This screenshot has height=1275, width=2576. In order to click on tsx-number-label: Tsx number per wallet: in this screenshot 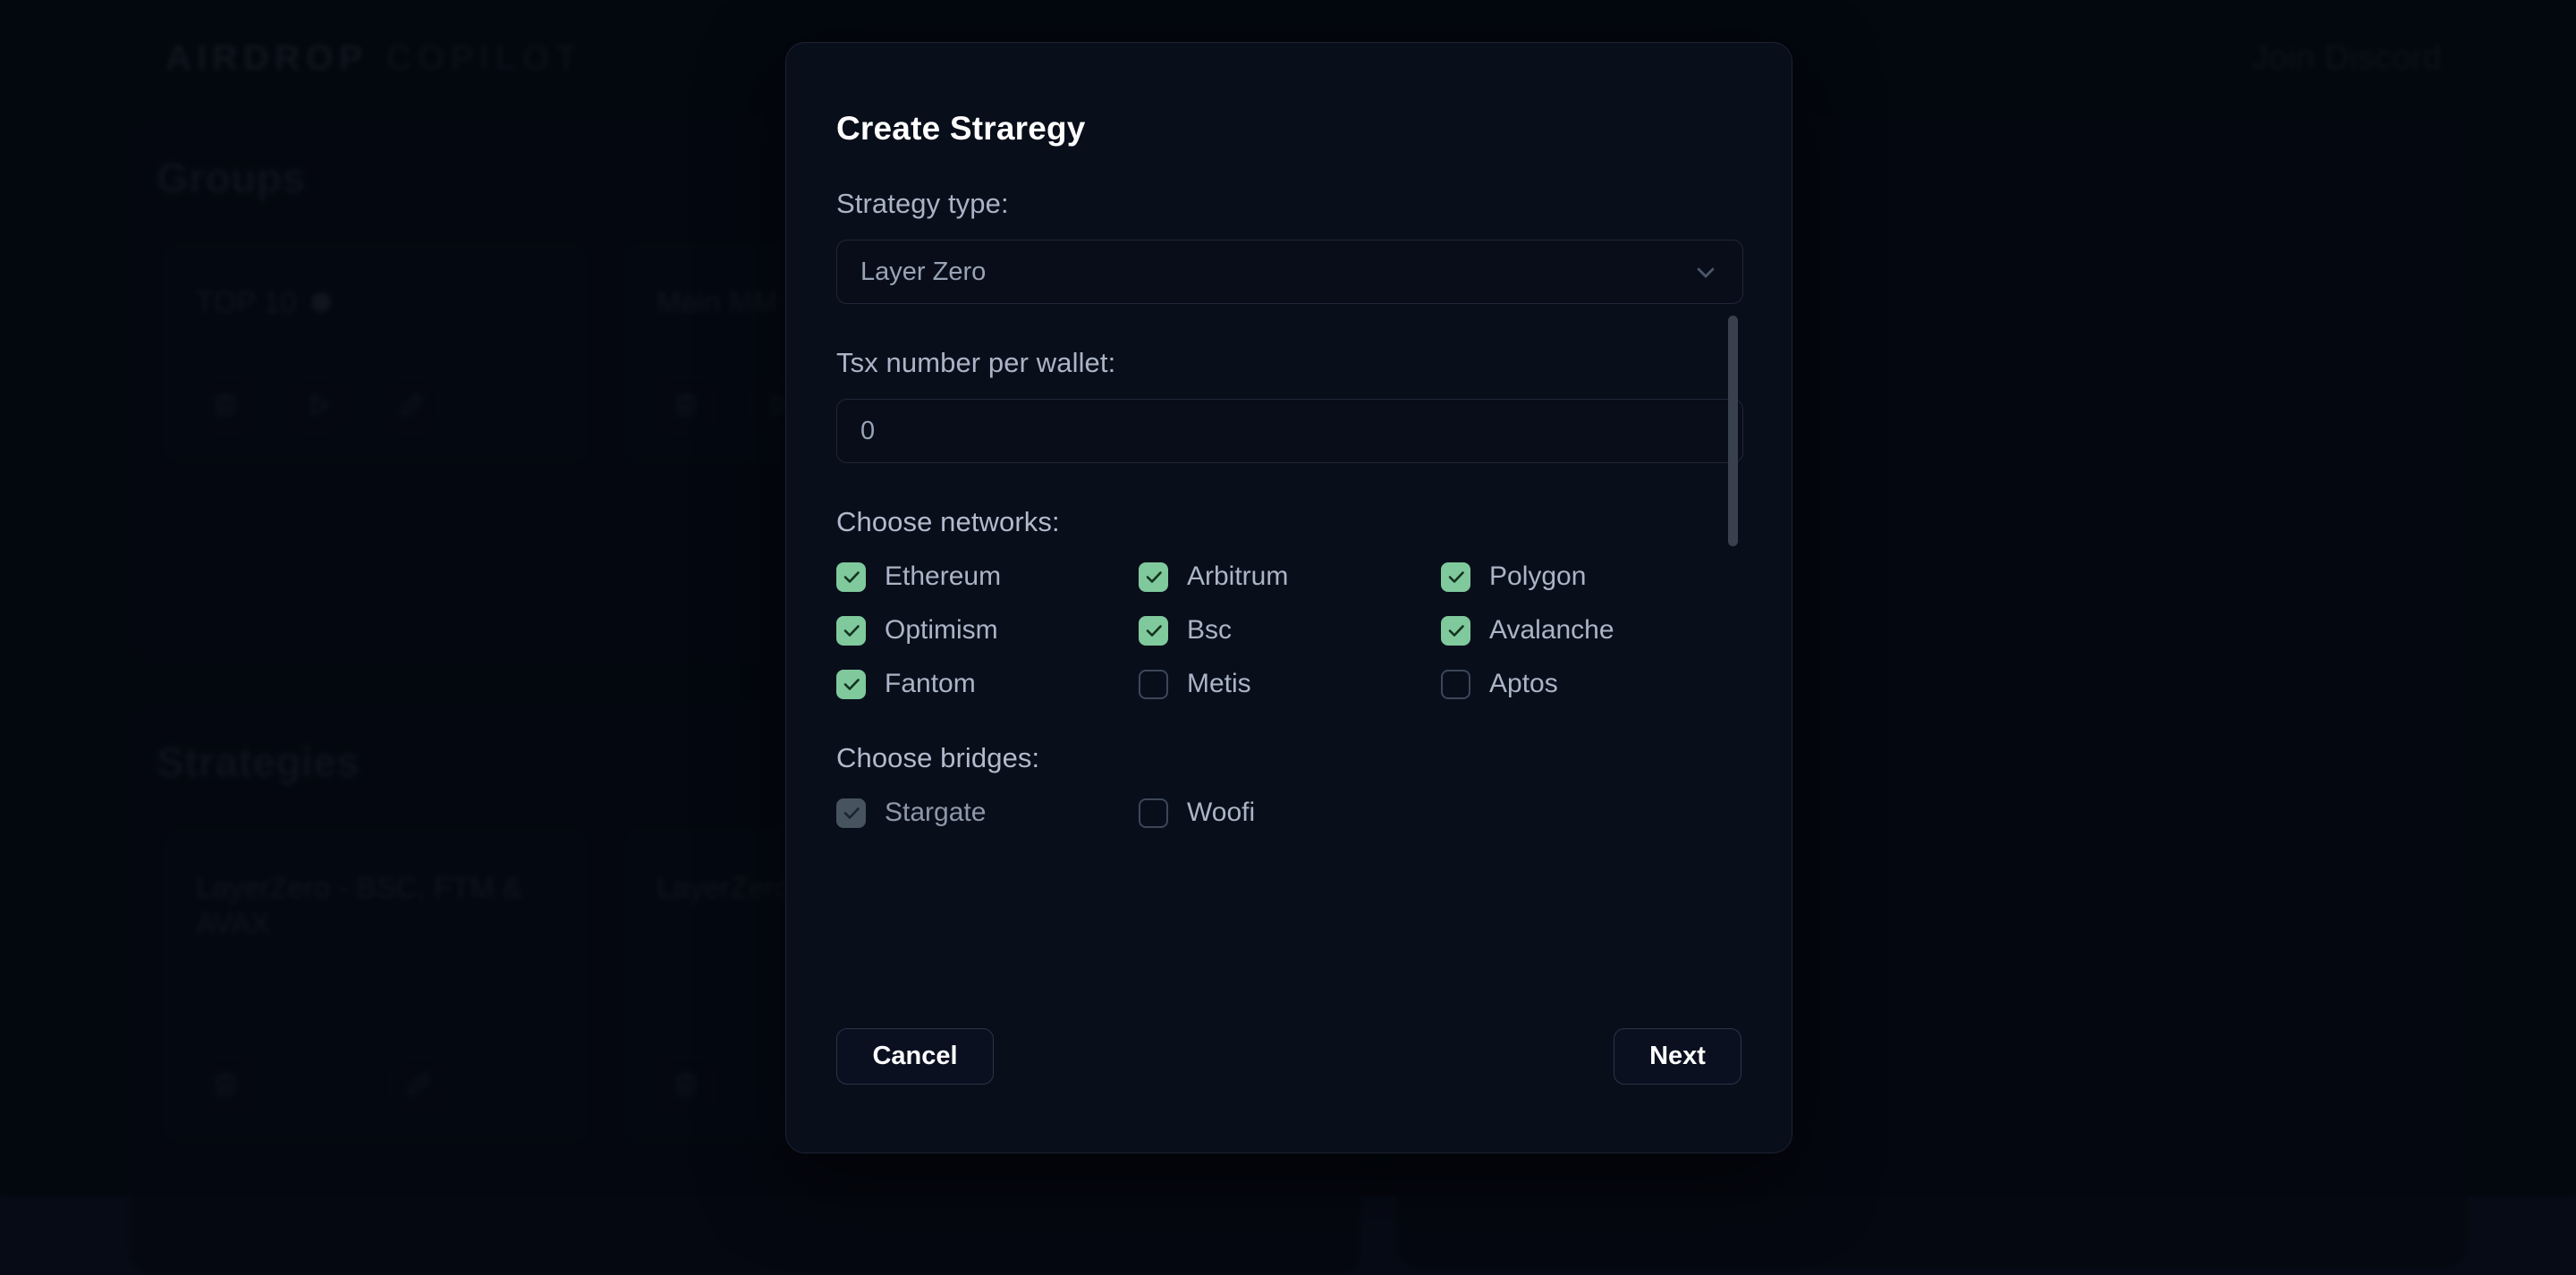, I will do `click(1288, 363)`.